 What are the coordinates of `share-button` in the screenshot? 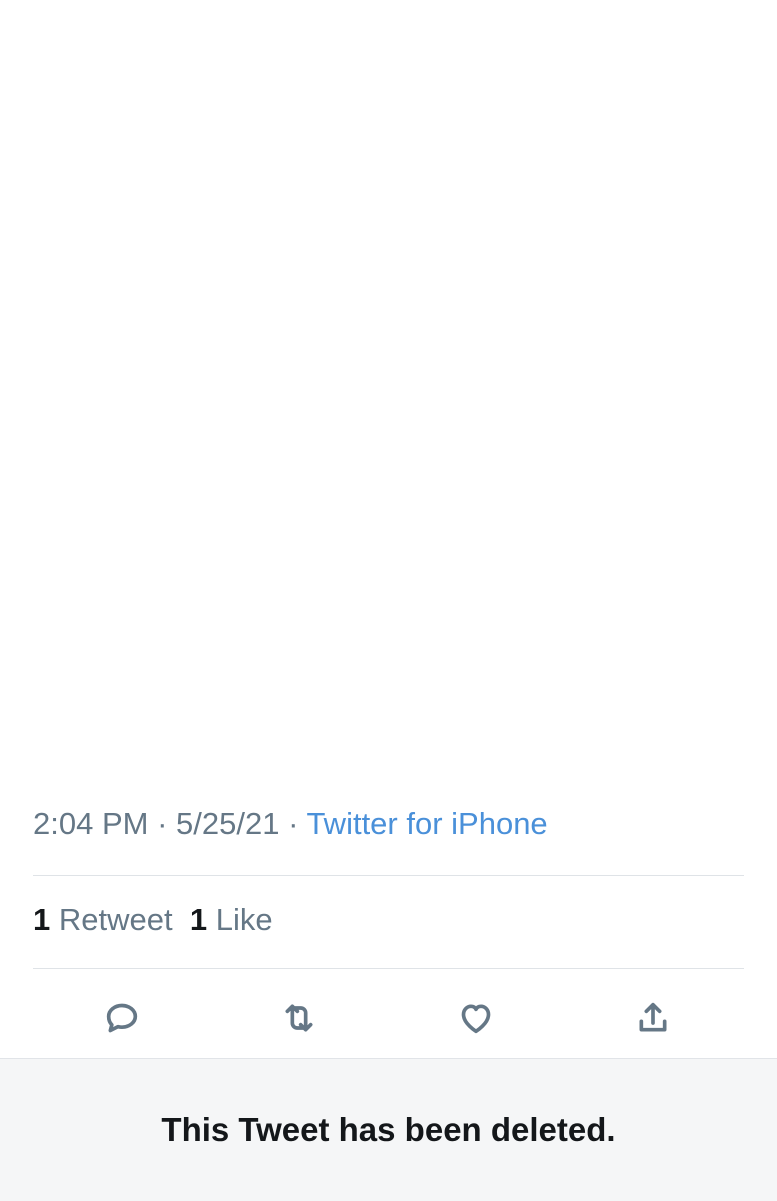 It's located at (653, 1018).